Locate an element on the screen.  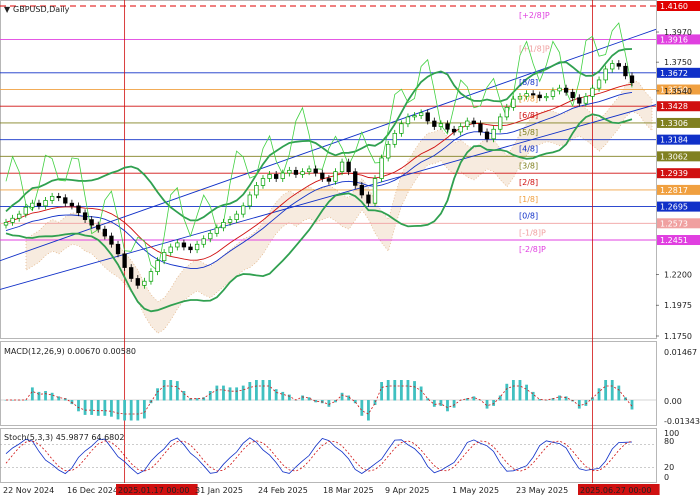
y-tick-label: 1.2200 is located at coordinates (678, 274).